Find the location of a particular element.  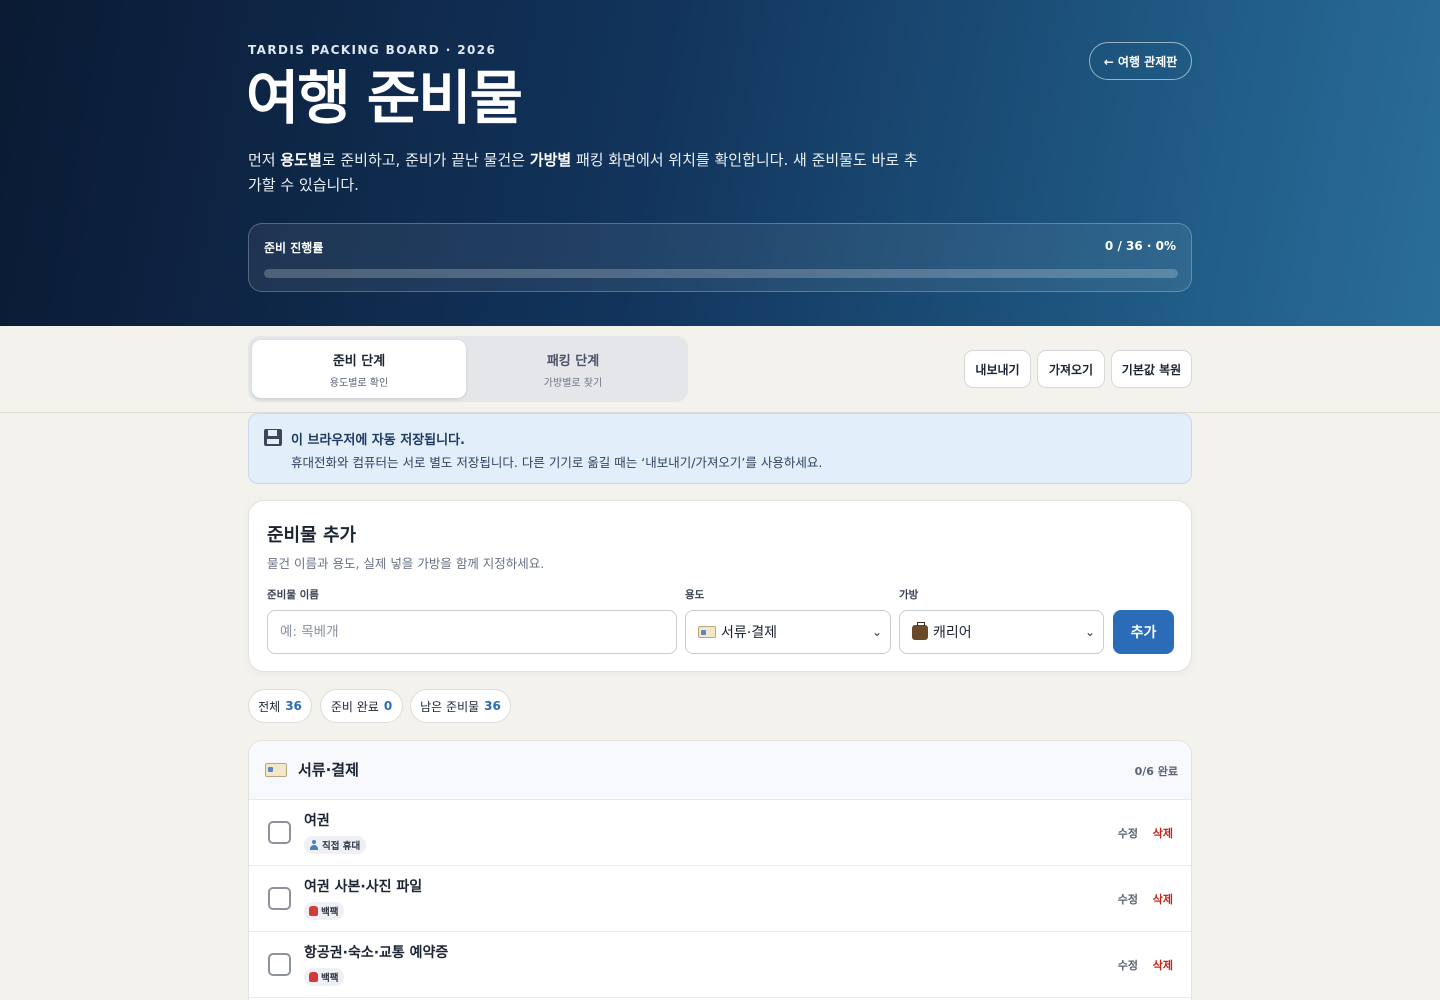

item-name-field is located at coordinates (472, 632).